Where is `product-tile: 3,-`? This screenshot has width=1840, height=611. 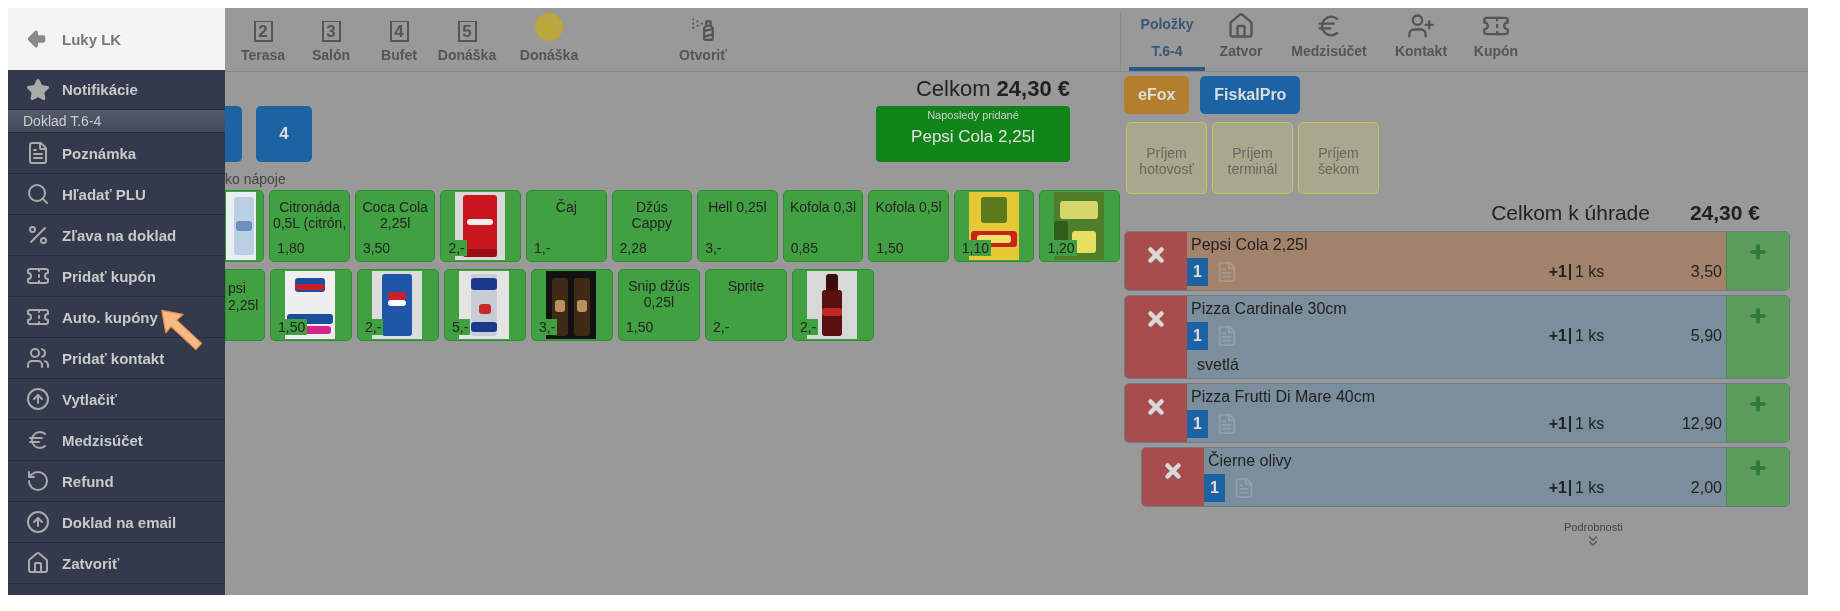
product-tile: 3,- is located at coordinates (572, 305).